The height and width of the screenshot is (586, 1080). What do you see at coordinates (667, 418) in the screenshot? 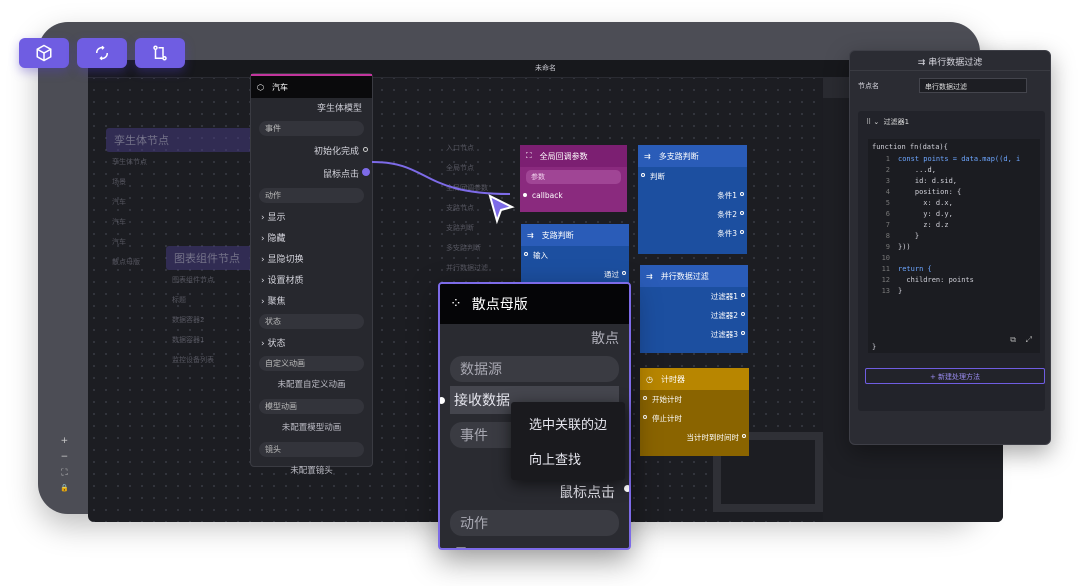
I see `port-label: 停止计时` at bounding box center [667, 418].